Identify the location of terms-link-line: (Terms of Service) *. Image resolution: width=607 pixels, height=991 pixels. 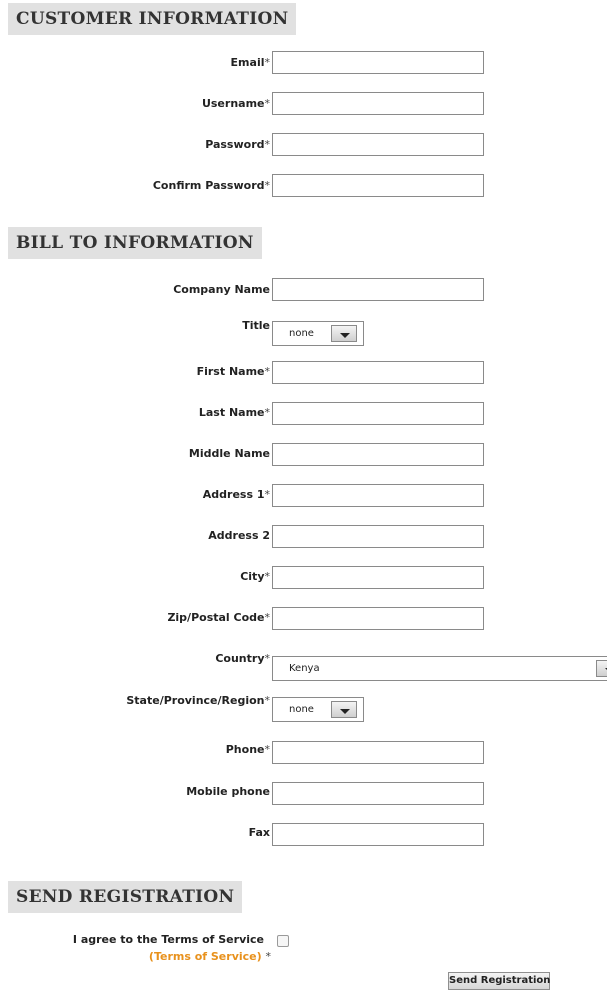
(210, 957).